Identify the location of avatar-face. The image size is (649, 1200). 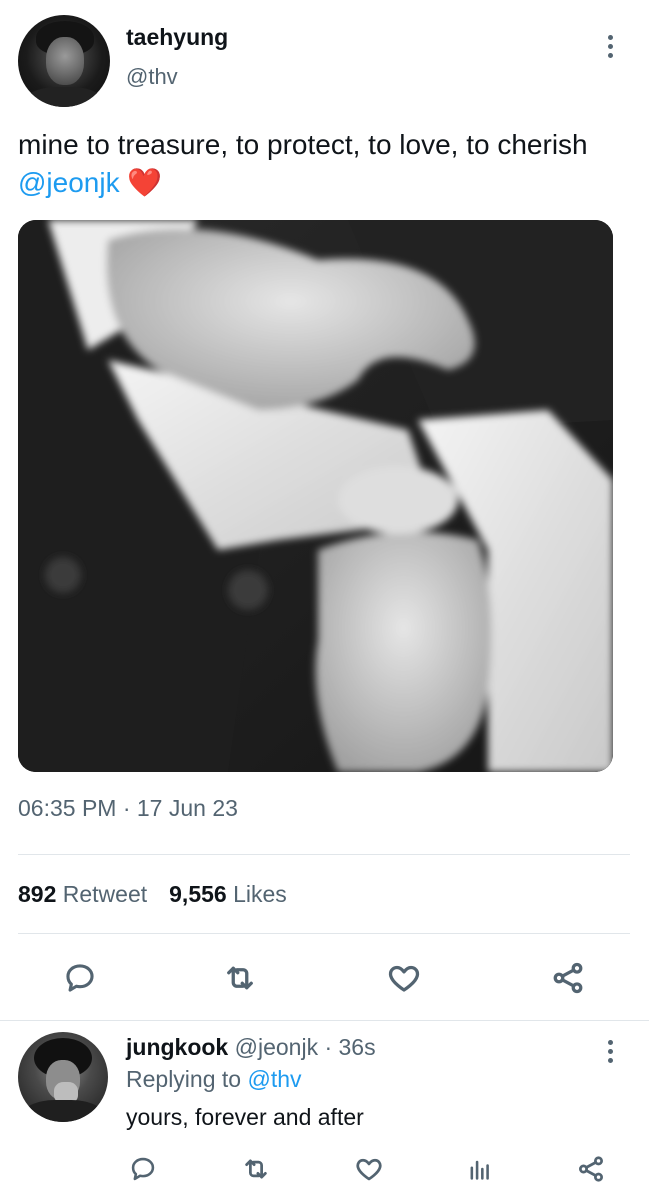
(65, 61).